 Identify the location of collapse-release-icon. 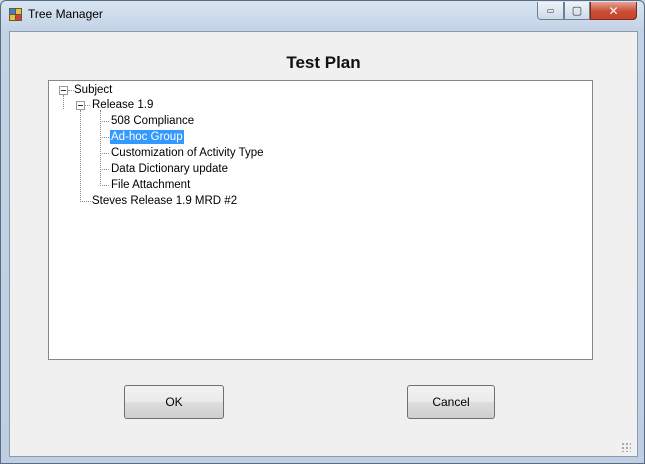
(80, 105).